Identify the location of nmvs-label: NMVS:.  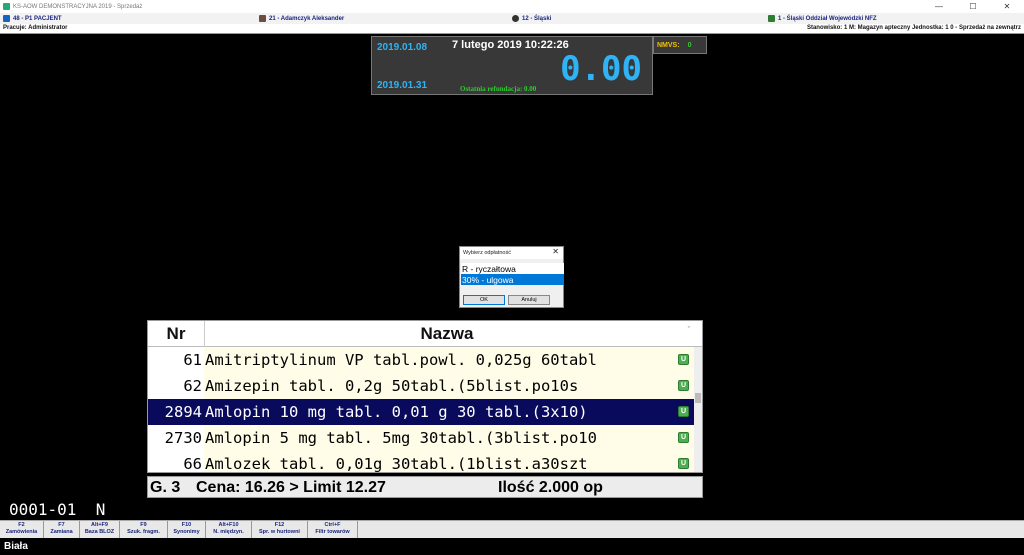
(668, 45).